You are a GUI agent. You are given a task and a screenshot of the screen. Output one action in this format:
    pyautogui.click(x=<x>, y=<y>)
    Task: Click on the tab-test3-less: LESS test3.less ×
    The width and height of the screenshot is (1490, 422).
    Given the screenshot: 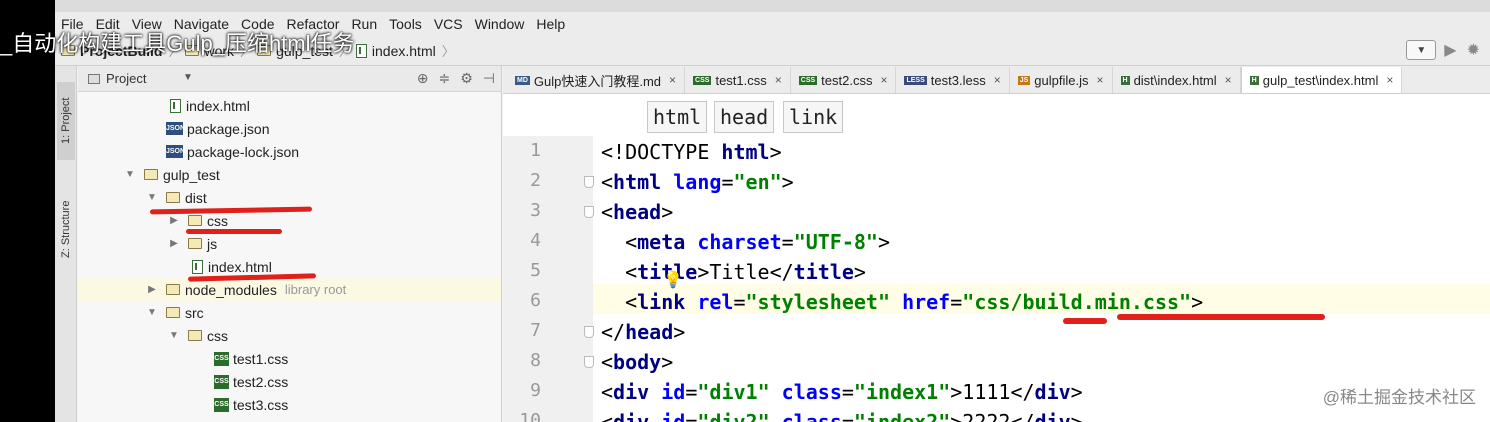 What is the action you would take?
    pyautogui.click(x=953, y=80)
    